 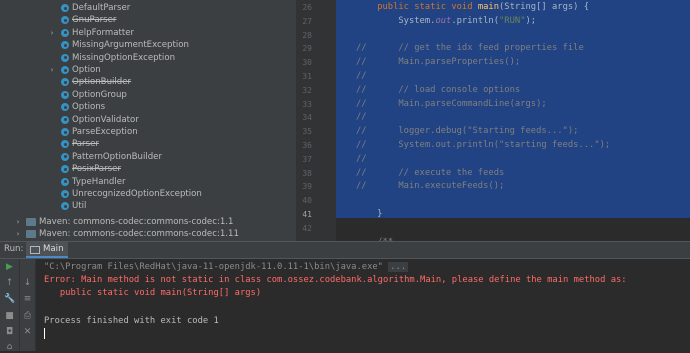 What do you see at coordinates (105, 119) in the screenshot?
I see `tree-item-label: OptionValidator` at bounding box center [105, 119].